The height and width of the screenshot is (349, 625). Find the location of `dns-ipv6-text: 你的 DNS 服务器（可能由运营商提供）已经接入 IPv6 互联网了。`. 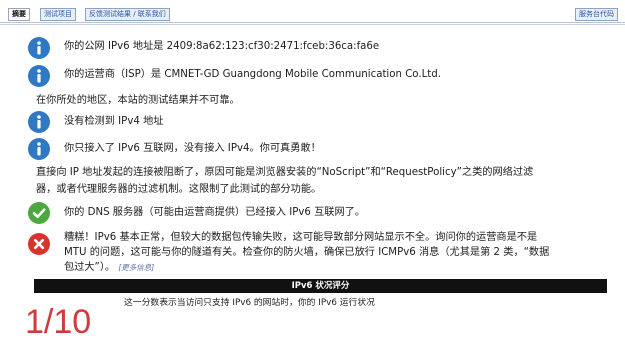

dns-ipv6-text: 你的 DNS 服务器（可能由运营商提供）已经接入 IPv6 互联网了。 is located at coordinates (215, 212).